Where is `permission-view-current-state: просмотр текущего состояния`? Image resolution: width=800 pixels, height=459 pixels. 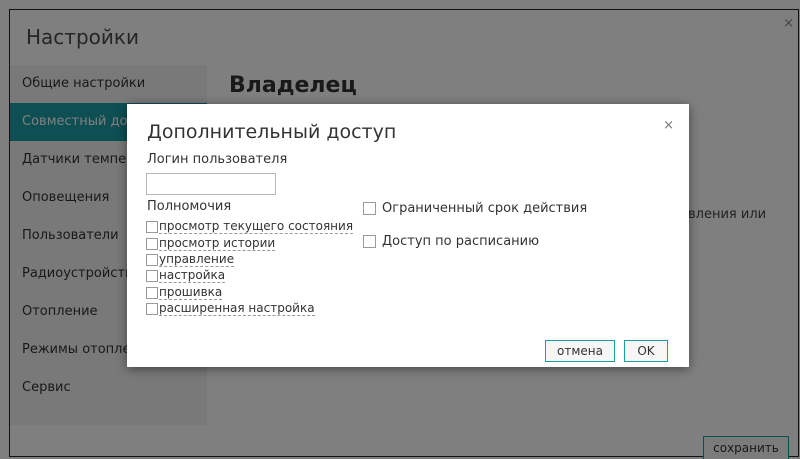
permission-view-current-state: просмотр текущего состояния is located at coordinates (250, 227).